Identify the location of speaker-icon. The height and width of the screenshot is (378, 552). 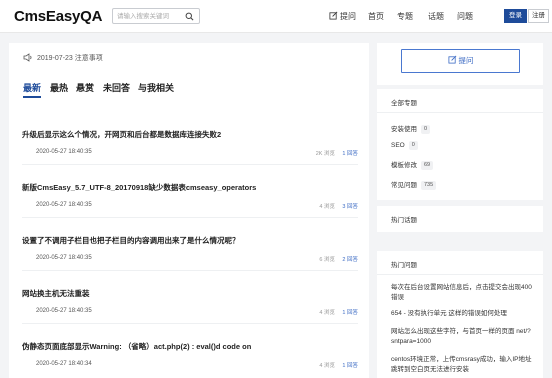
(27, 57).